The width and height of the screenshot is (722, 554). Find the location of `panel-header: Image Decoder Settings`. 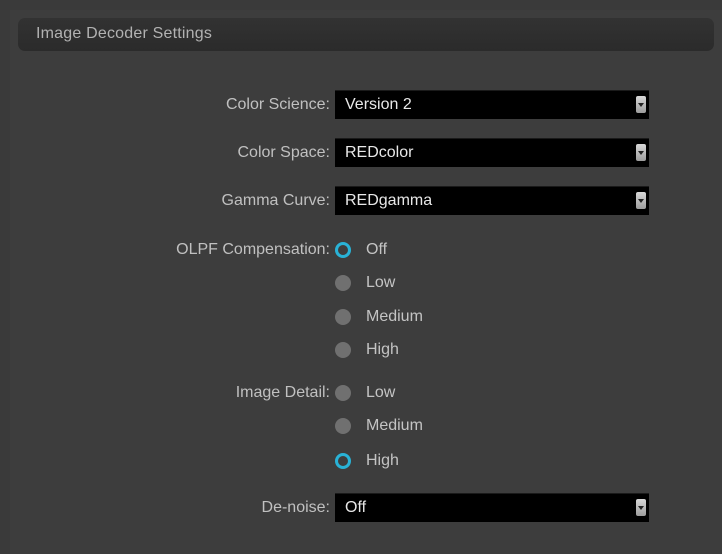

panel-header: Image Decoder Settings is located at coordinates (366, 34).